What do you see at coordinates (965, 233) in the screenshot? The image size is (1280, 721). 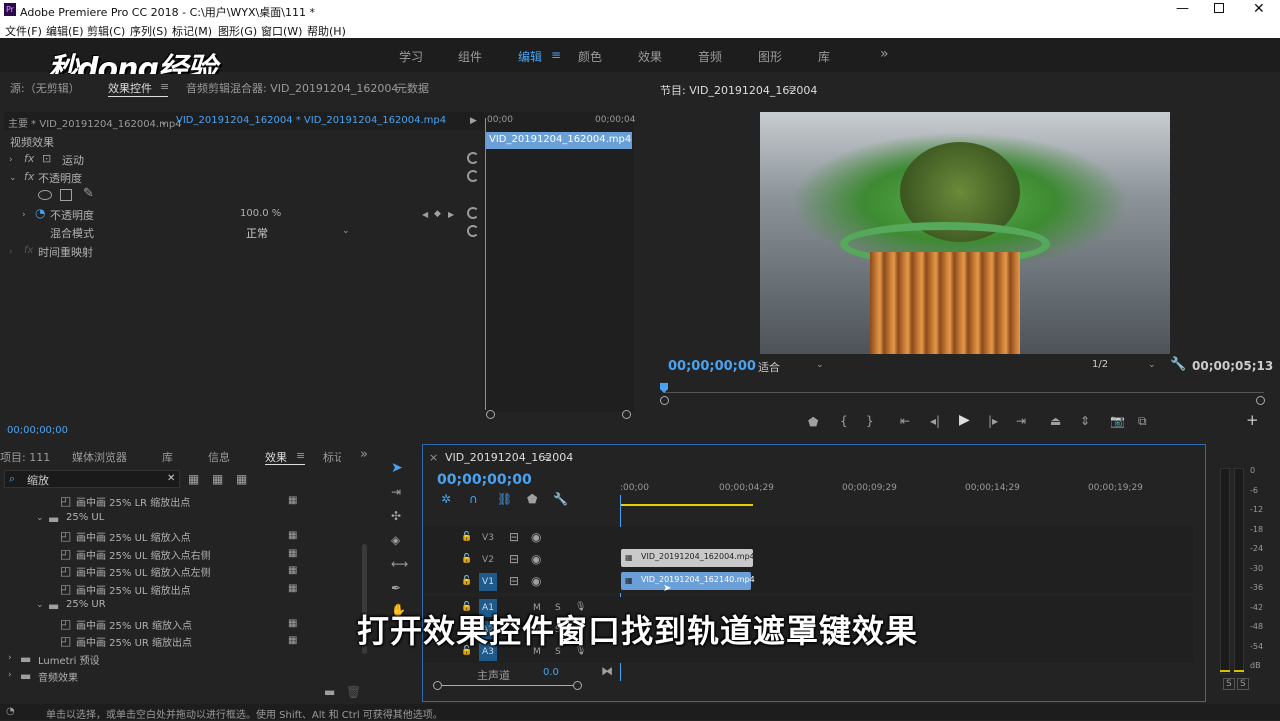 I see `program-video-frame` at bounding box center [965, 233].